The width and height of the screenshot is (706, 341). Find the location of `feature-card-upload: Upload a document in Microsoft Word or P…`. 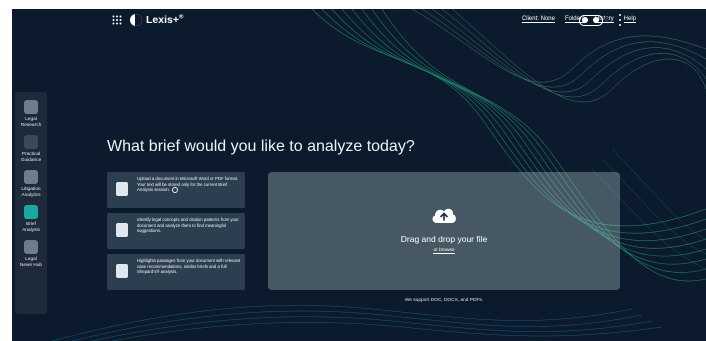

feature-card-upload: Upload a document in Microsoft Word or P… is located at coordinates (176, 190).